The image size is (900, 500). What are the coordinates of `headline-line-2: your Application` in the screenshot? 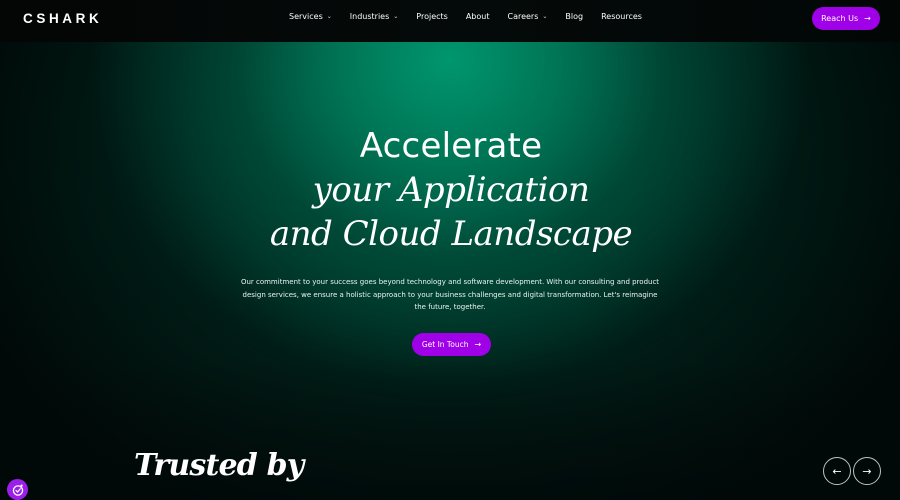 It's located at (451, 190).